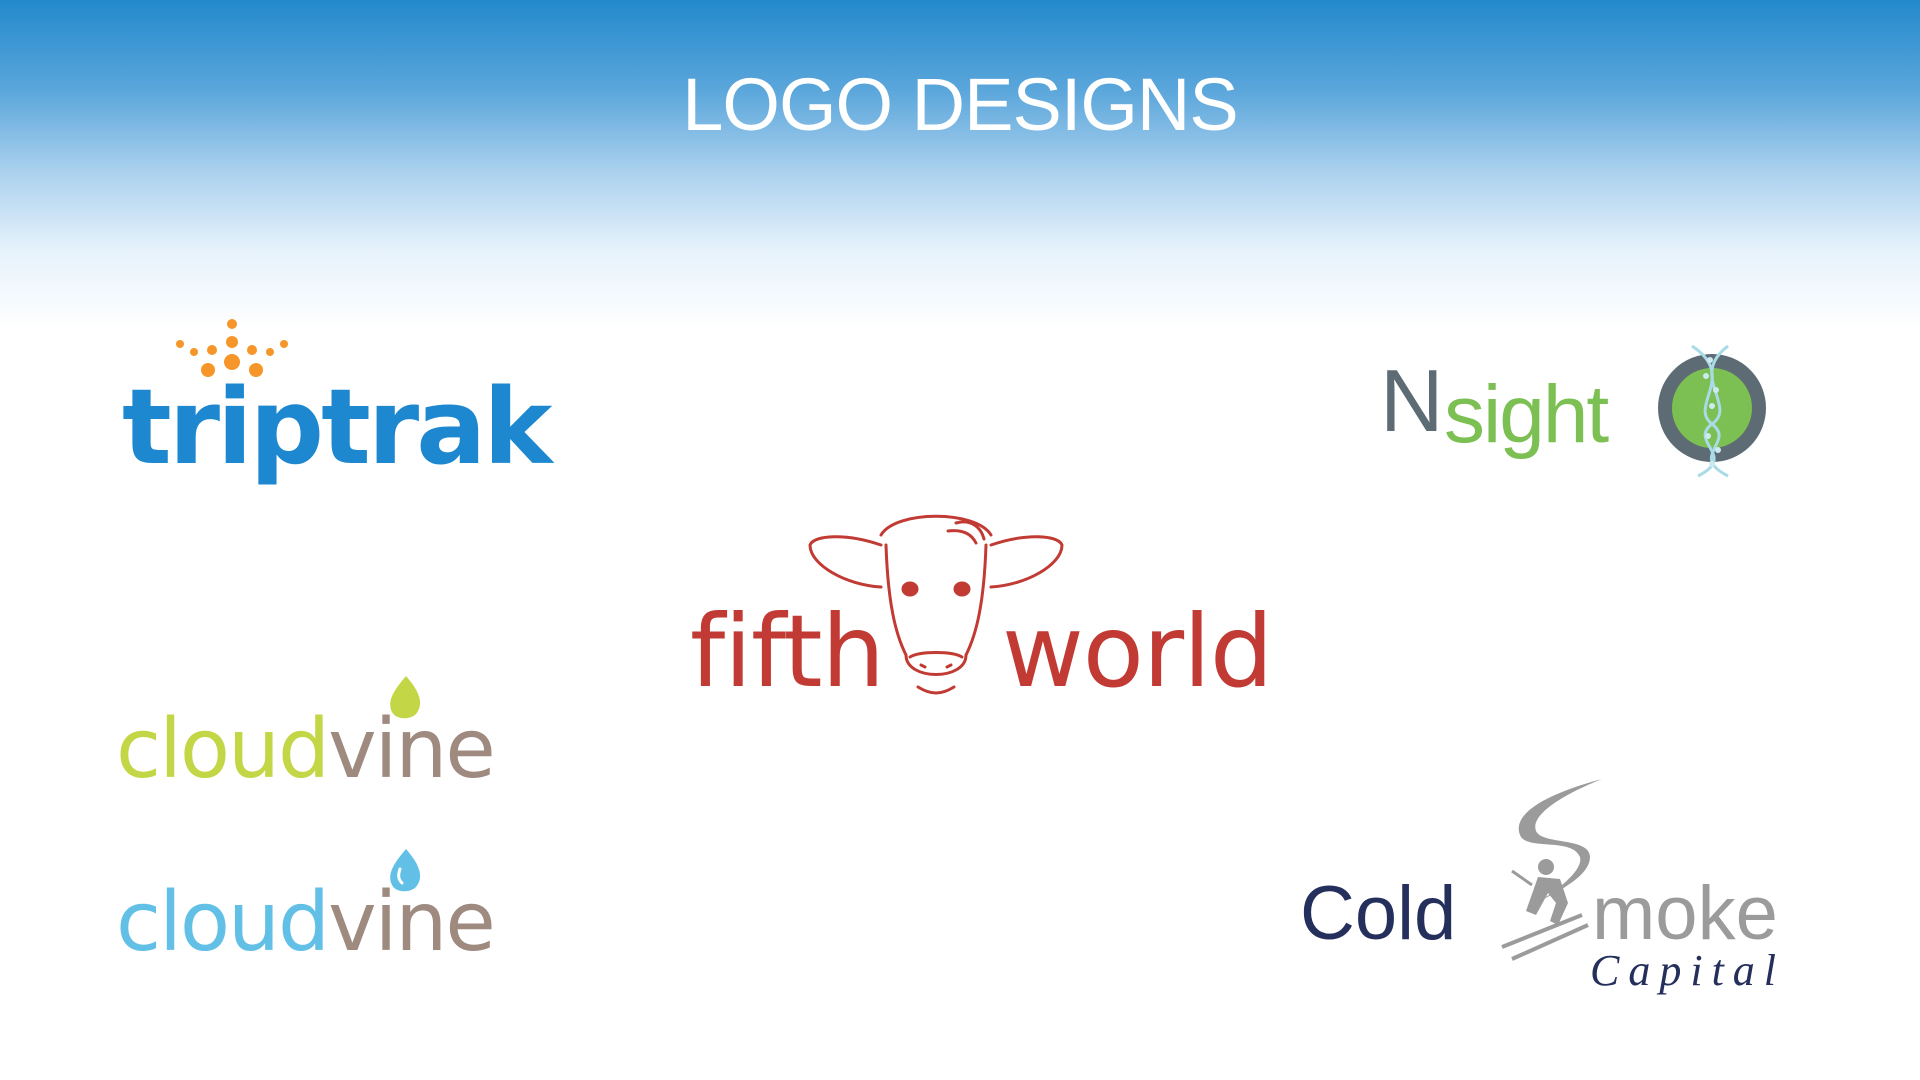 The width and height of the screenshot is (1920, 1080). Describe the element at coordinates (1378, 913) in the screenshot. I see `coldsmoke-cold-word: Cold` at that location.